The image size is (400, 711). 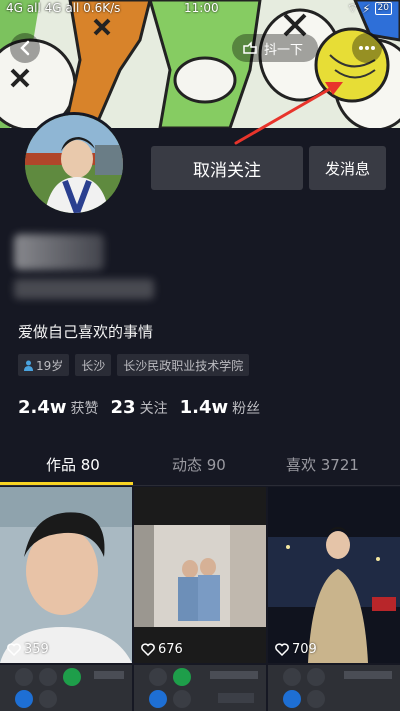 I want to click on status-icons: ⌔ ⚡ 20, so click(x=369, y=8).